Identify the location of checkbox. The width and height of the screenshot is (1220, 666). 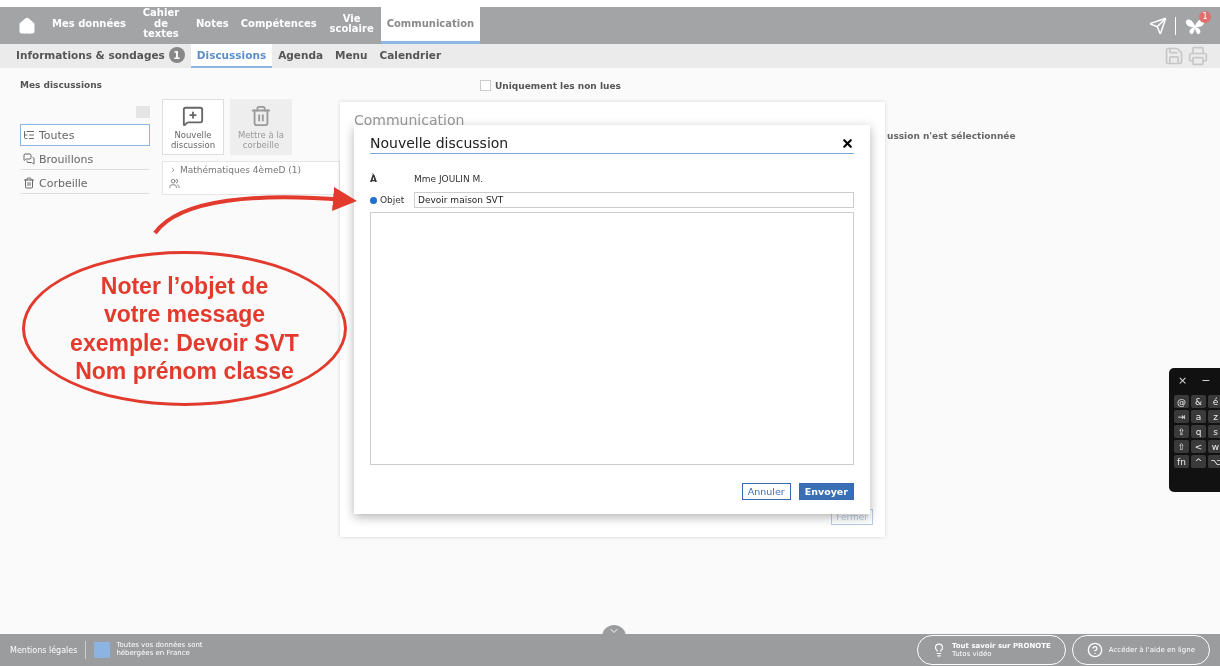
(485, 85).